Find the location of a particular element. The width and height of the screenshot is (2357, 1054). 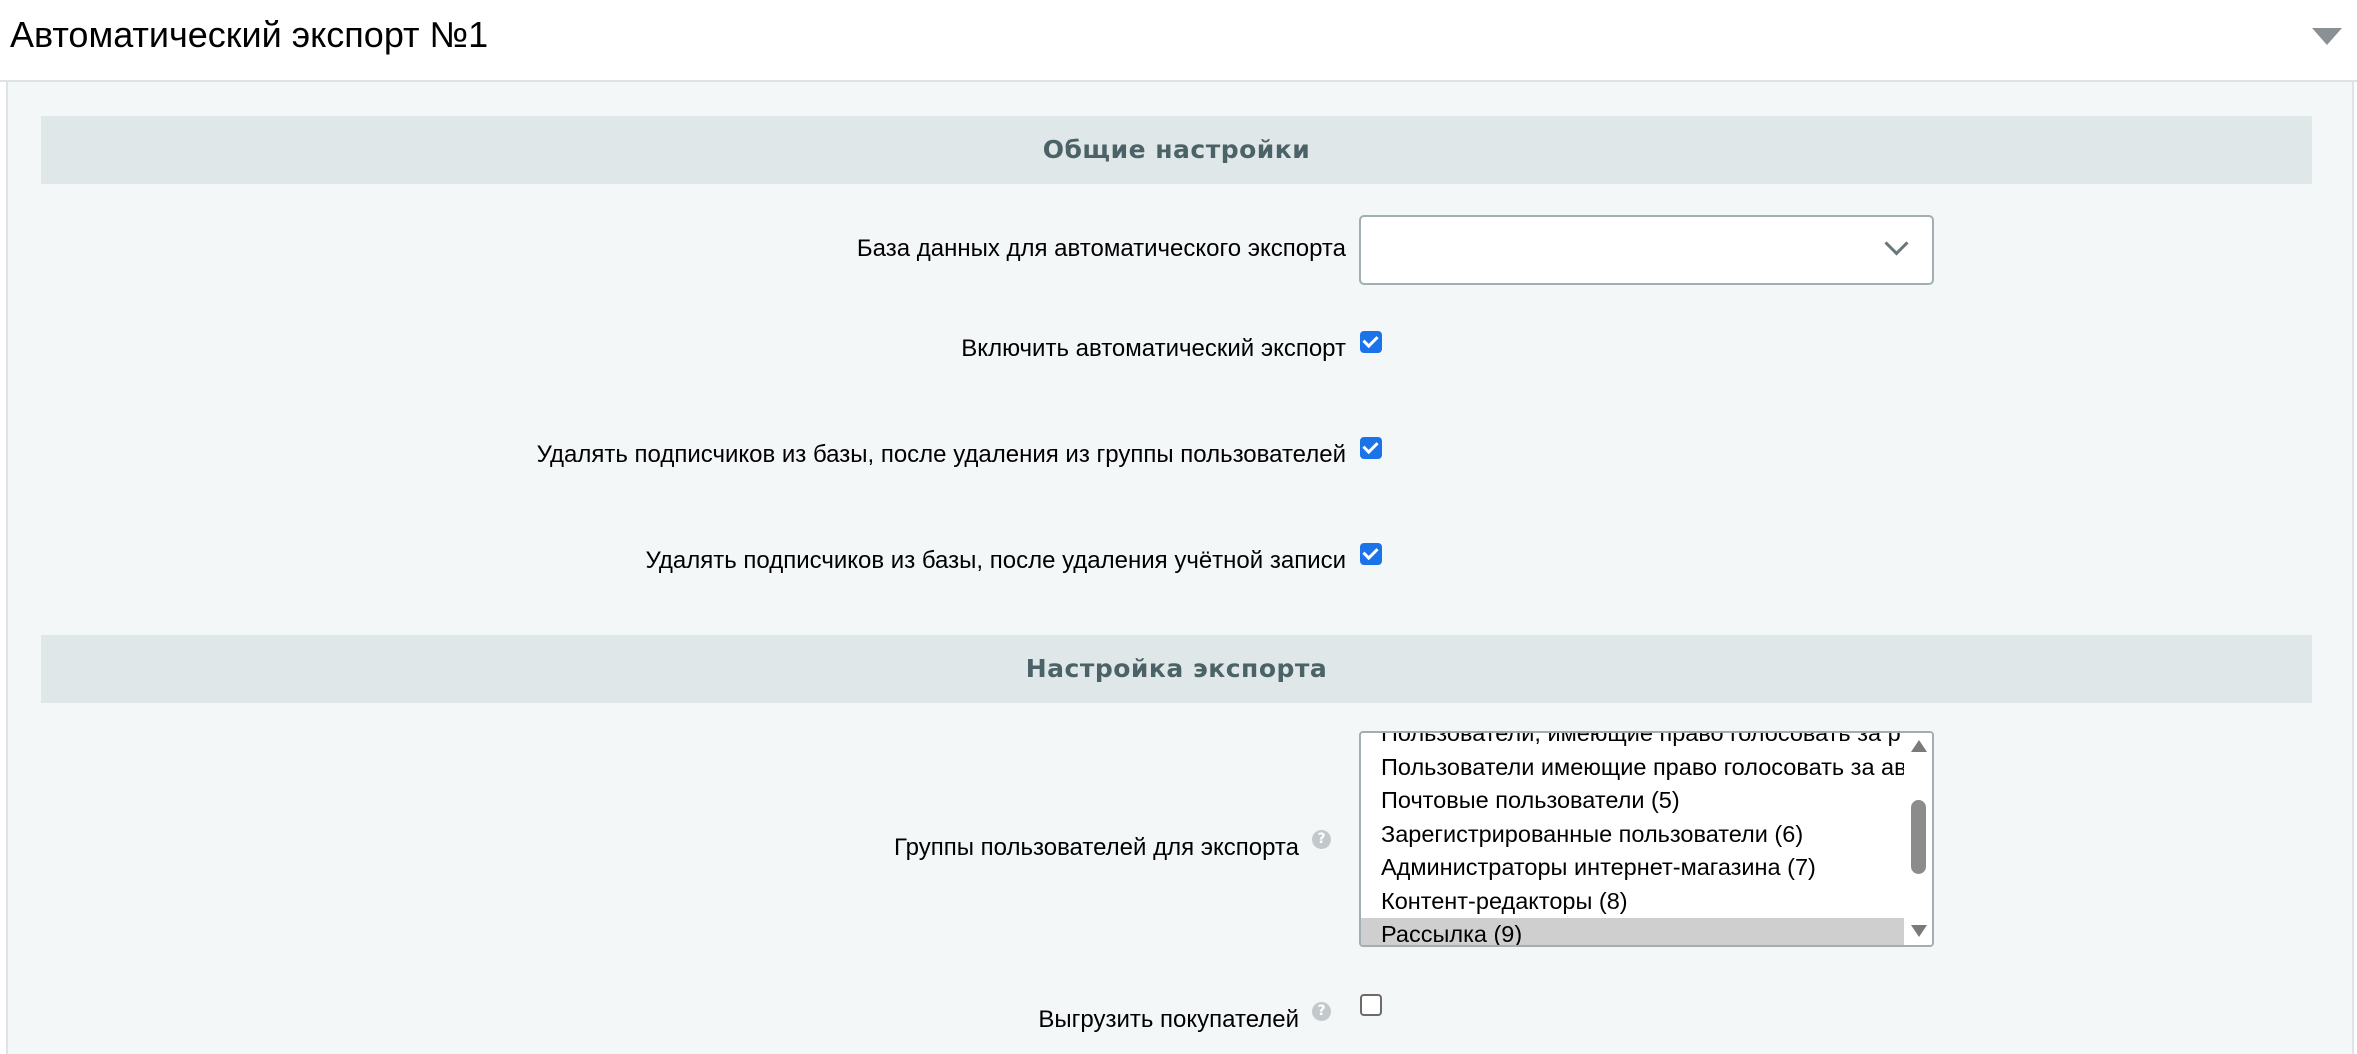

delete-on-group-removal-checkbox is located at coordinates (1371, 448).